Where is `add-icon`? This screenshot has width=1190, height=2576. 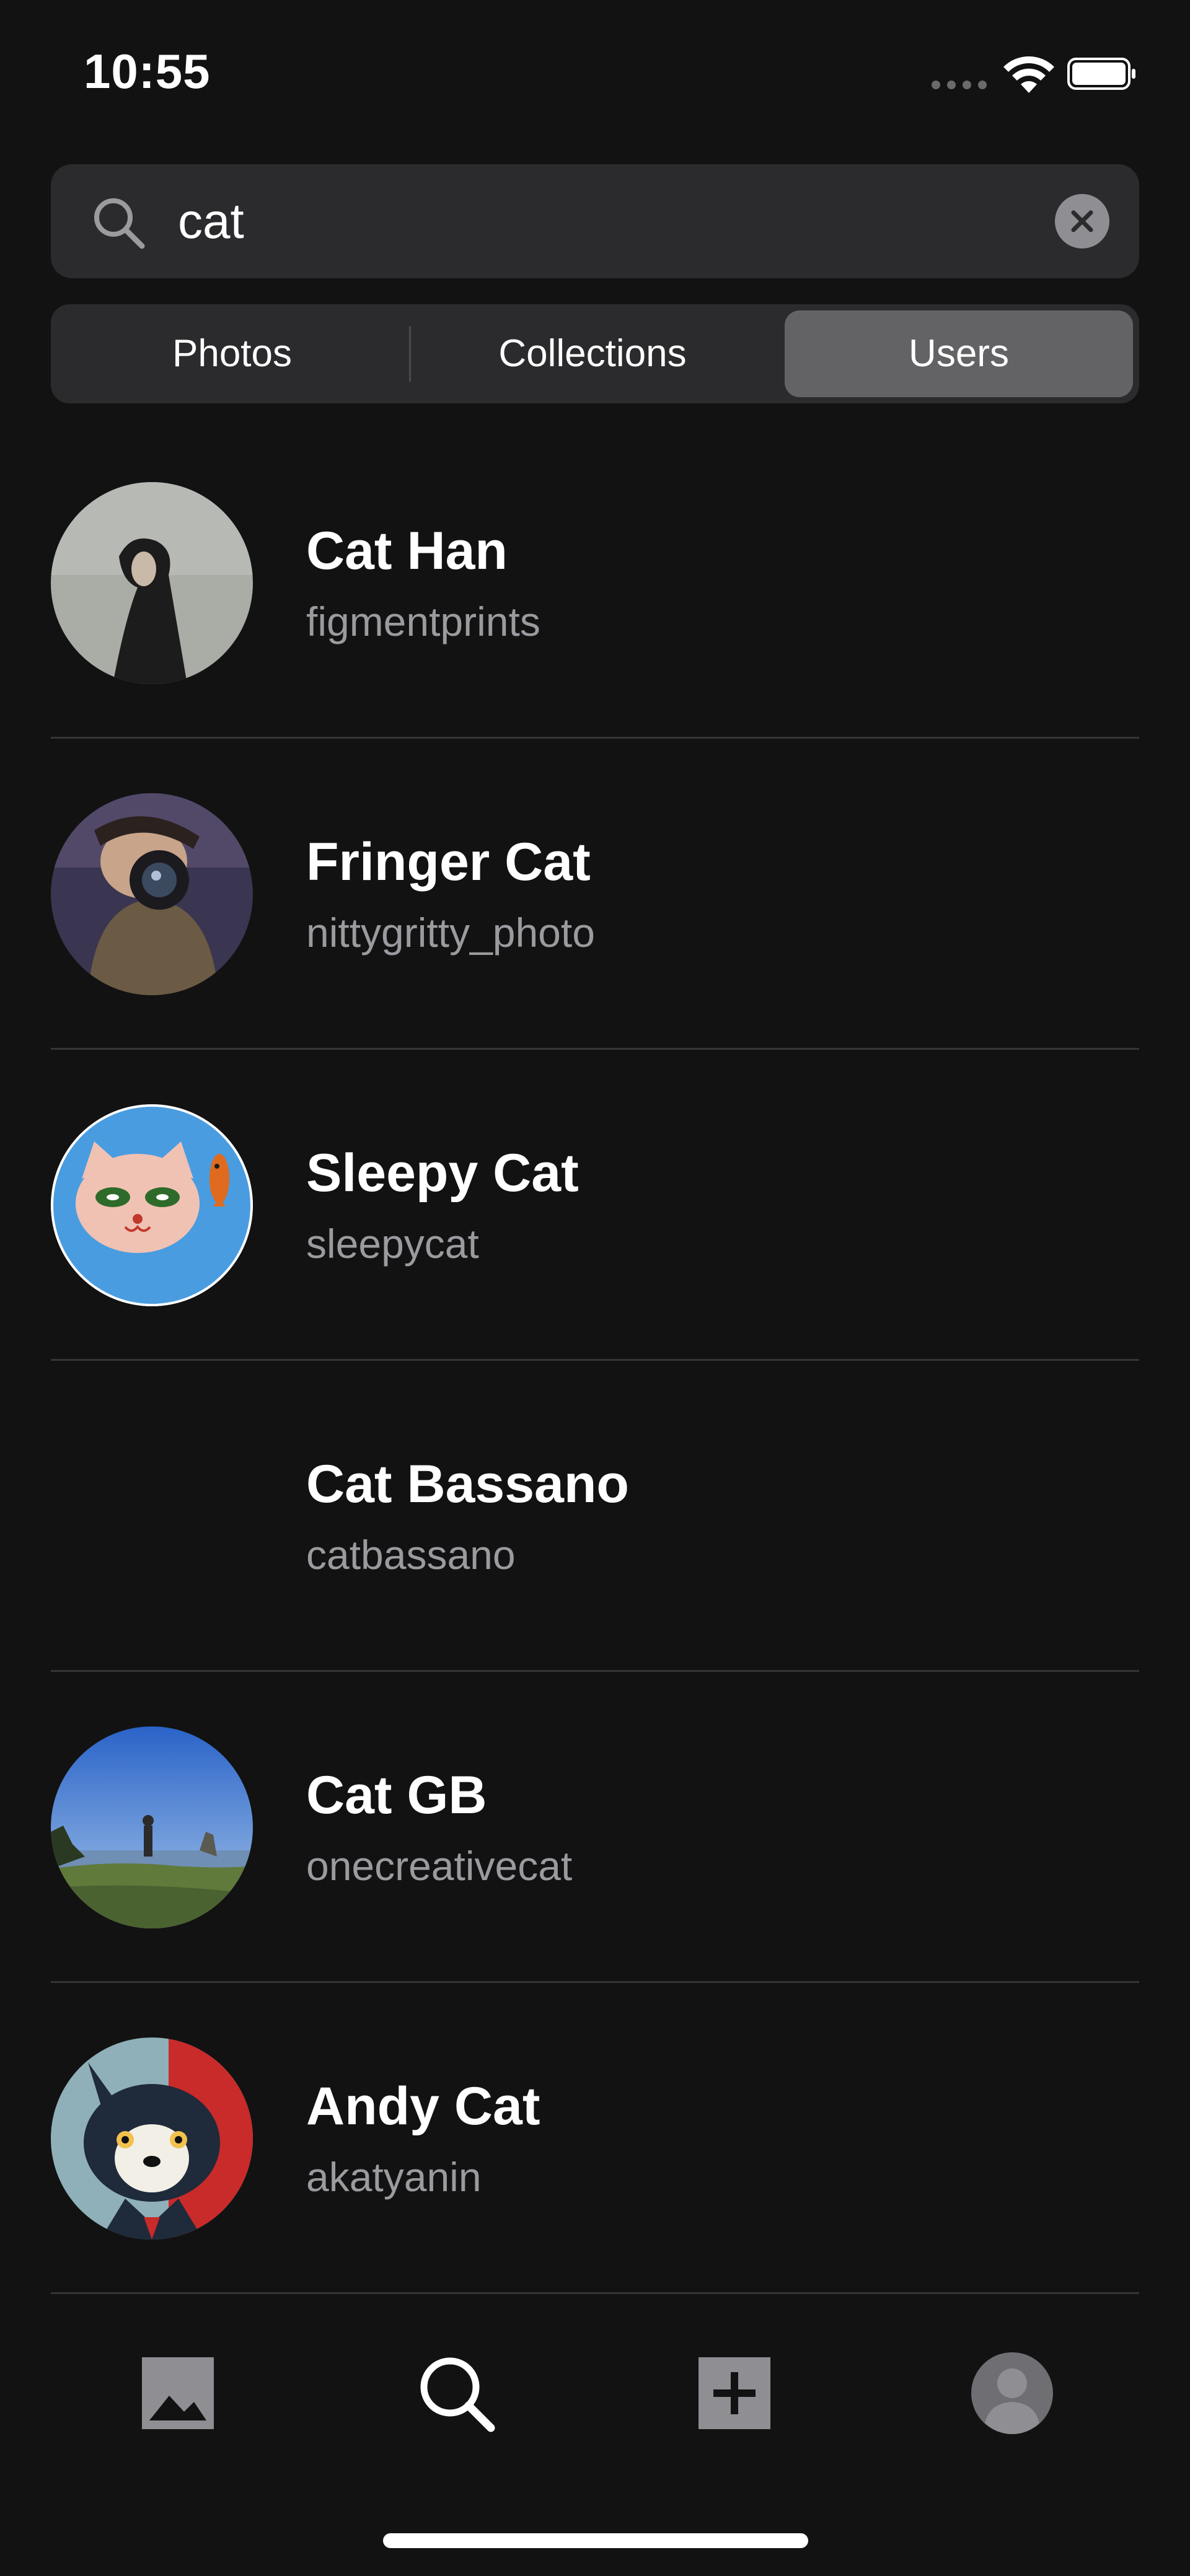 add-icon is located at coordinates (734, 2393).